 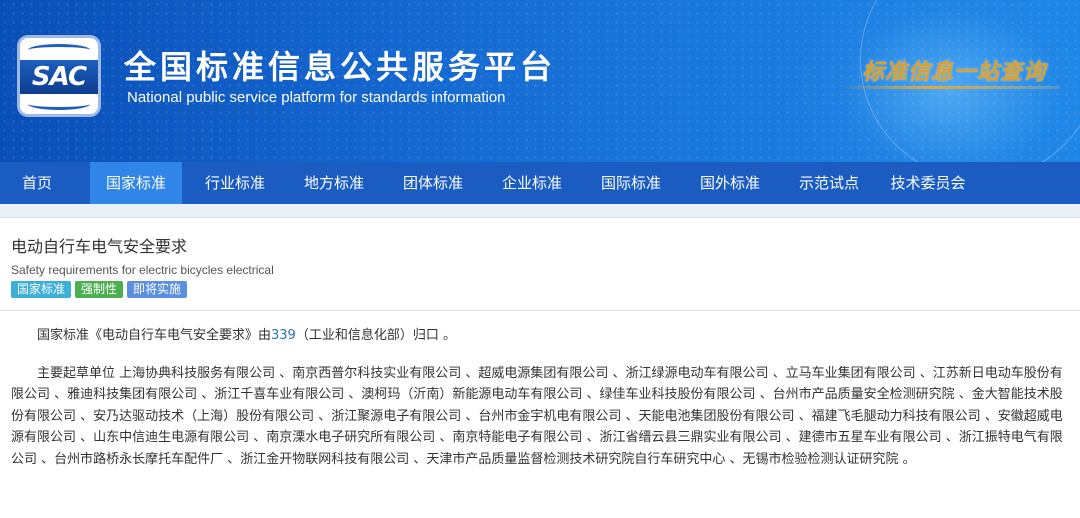 What do you see at coordinates (99, 246) in the screenshot?
I see `standard-title: 电动自行车电气安全要求` at bounding box center [99, 246].